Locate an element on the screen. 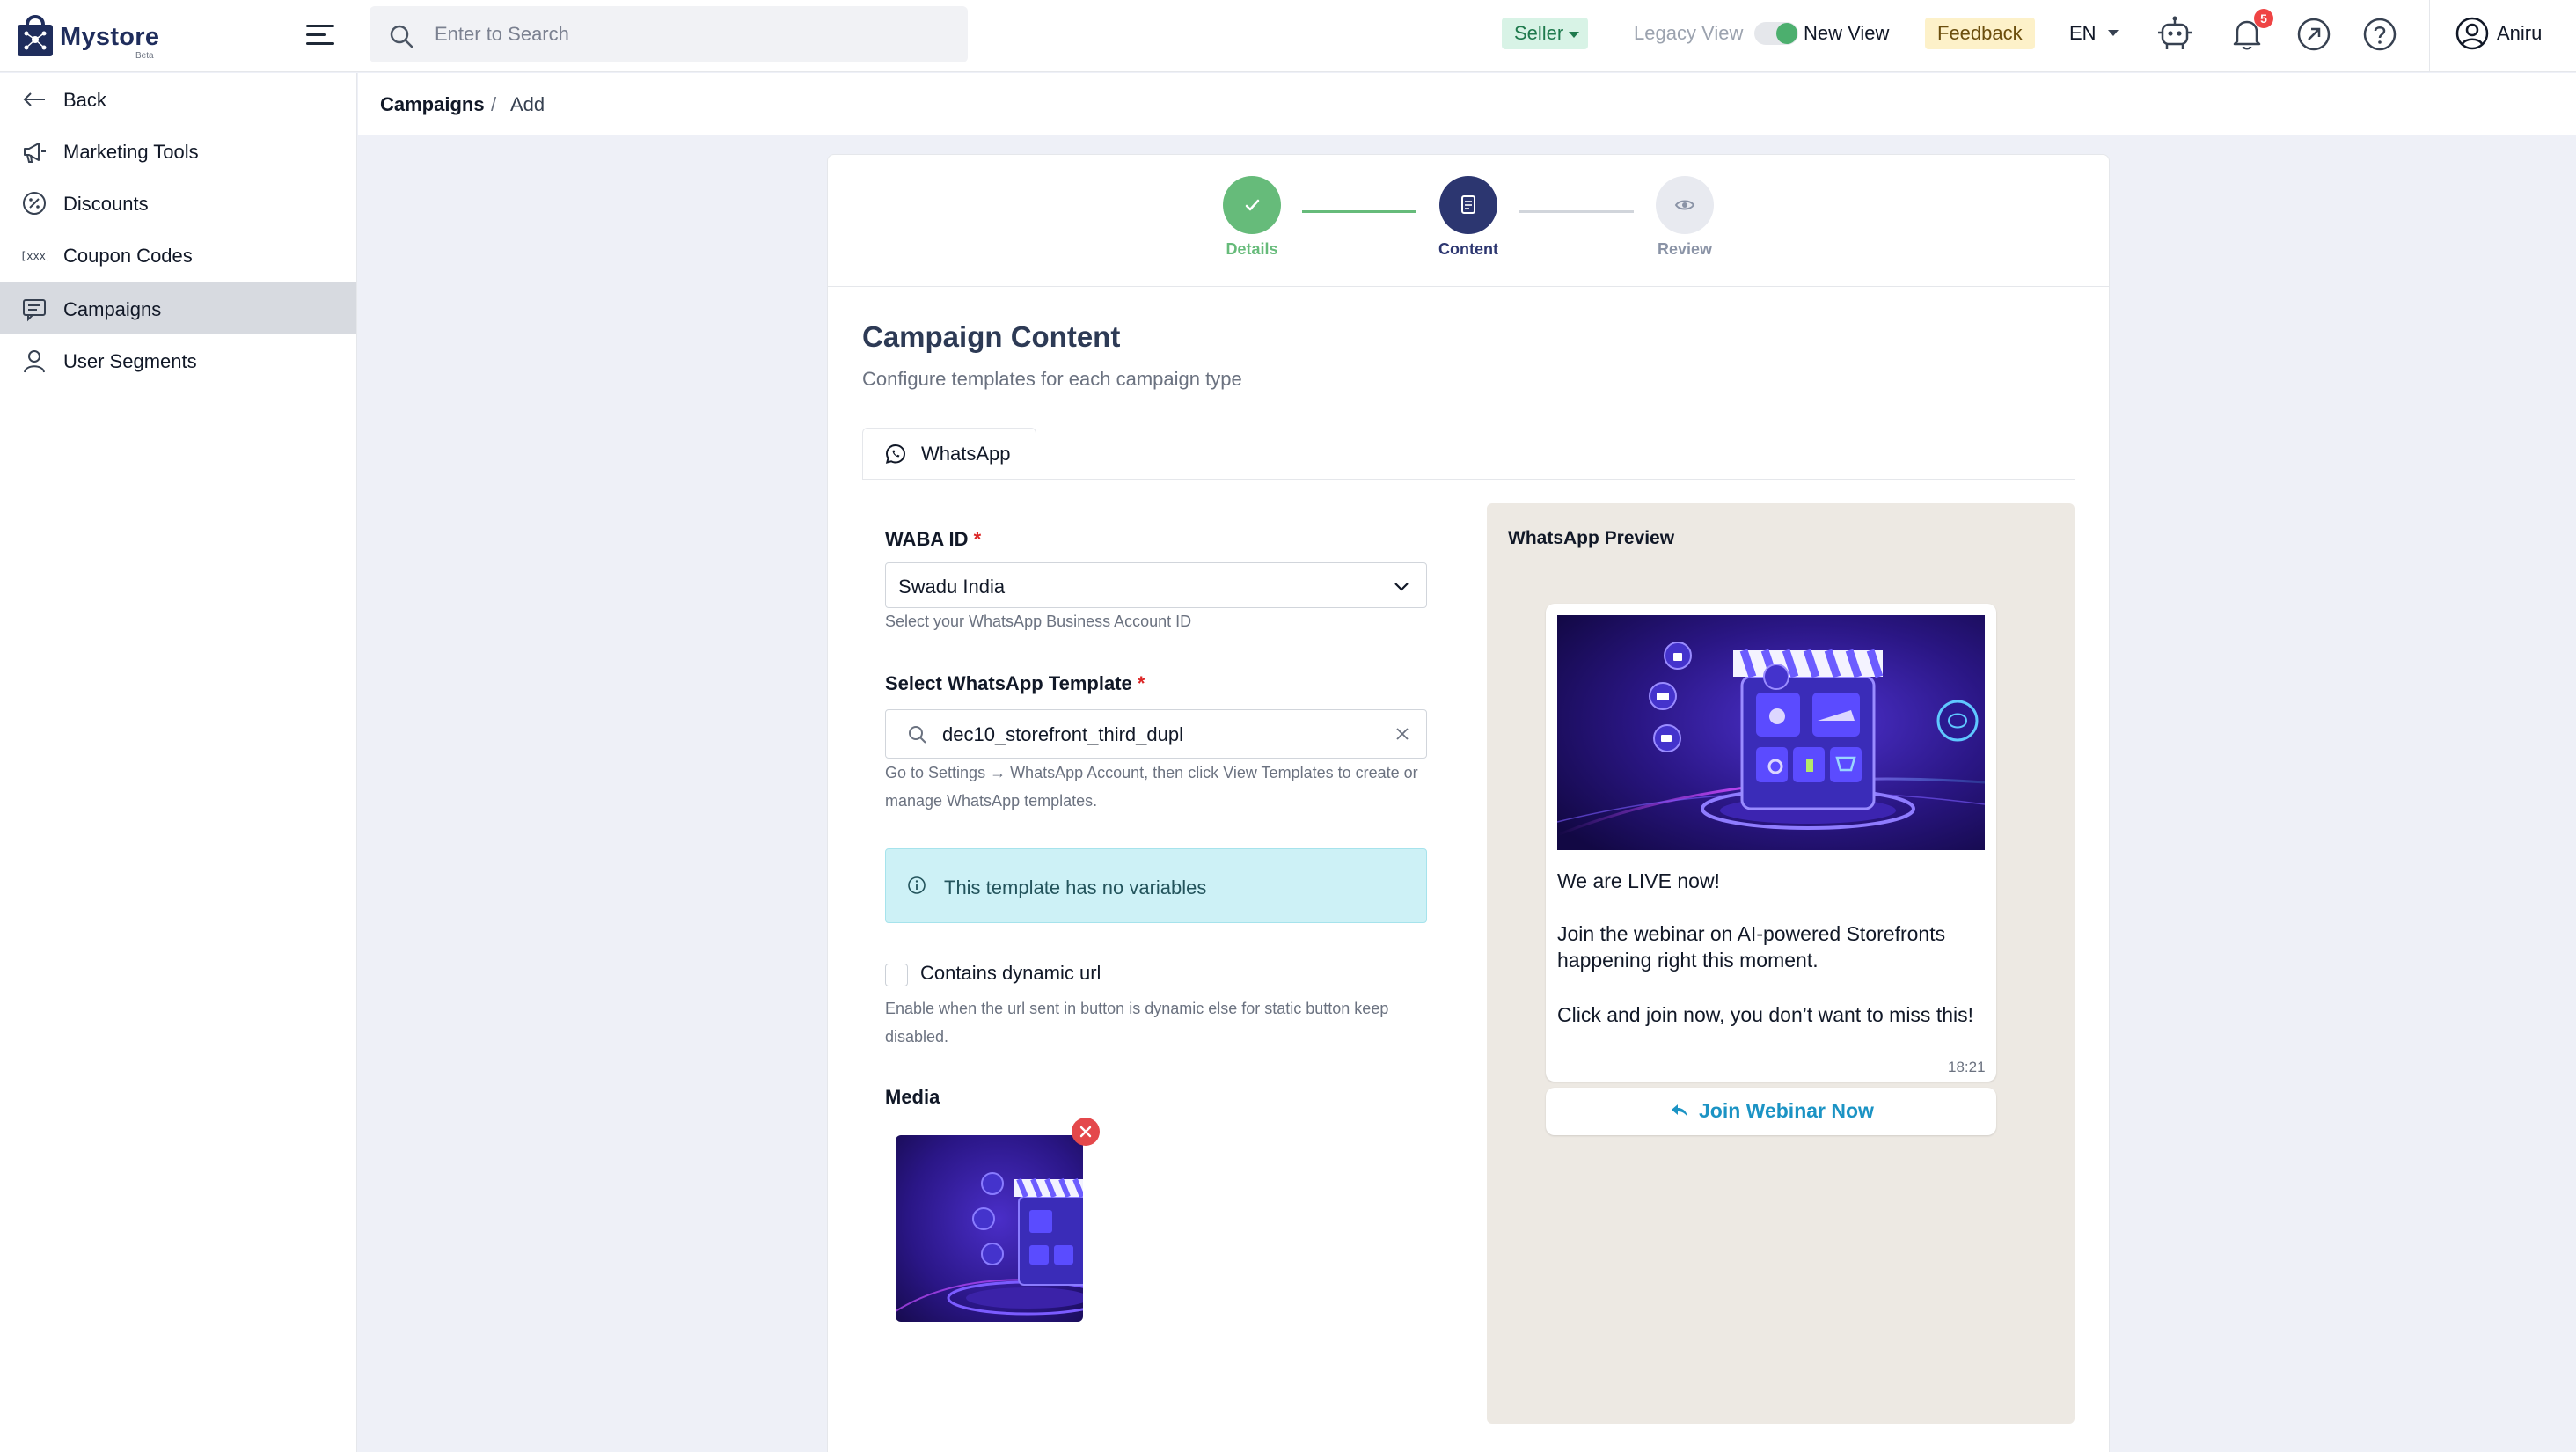 This screenshot has width=2576, height=1452. document-icon is located at coordinates (1468, 205).